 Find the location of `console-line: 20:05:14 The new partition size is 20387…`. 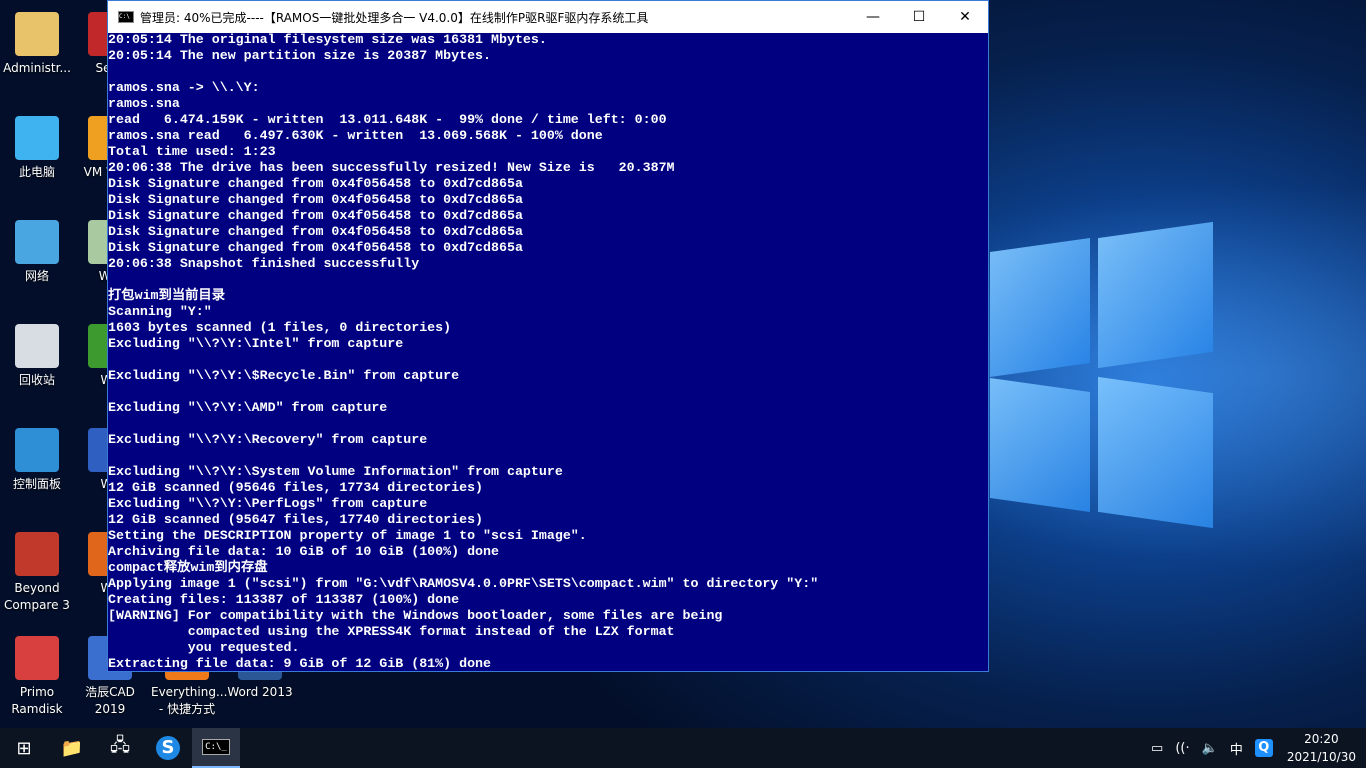

console-line: 20:05:14 The new partition size is 20387… is located at coordinates (300, 55).